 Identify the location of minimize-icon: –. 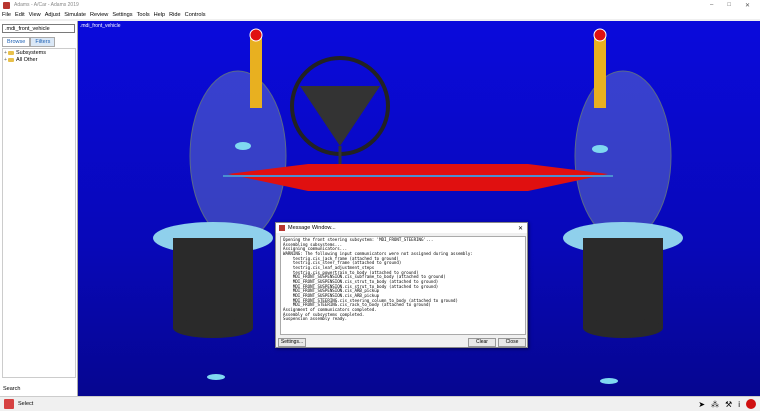
(711, 5).